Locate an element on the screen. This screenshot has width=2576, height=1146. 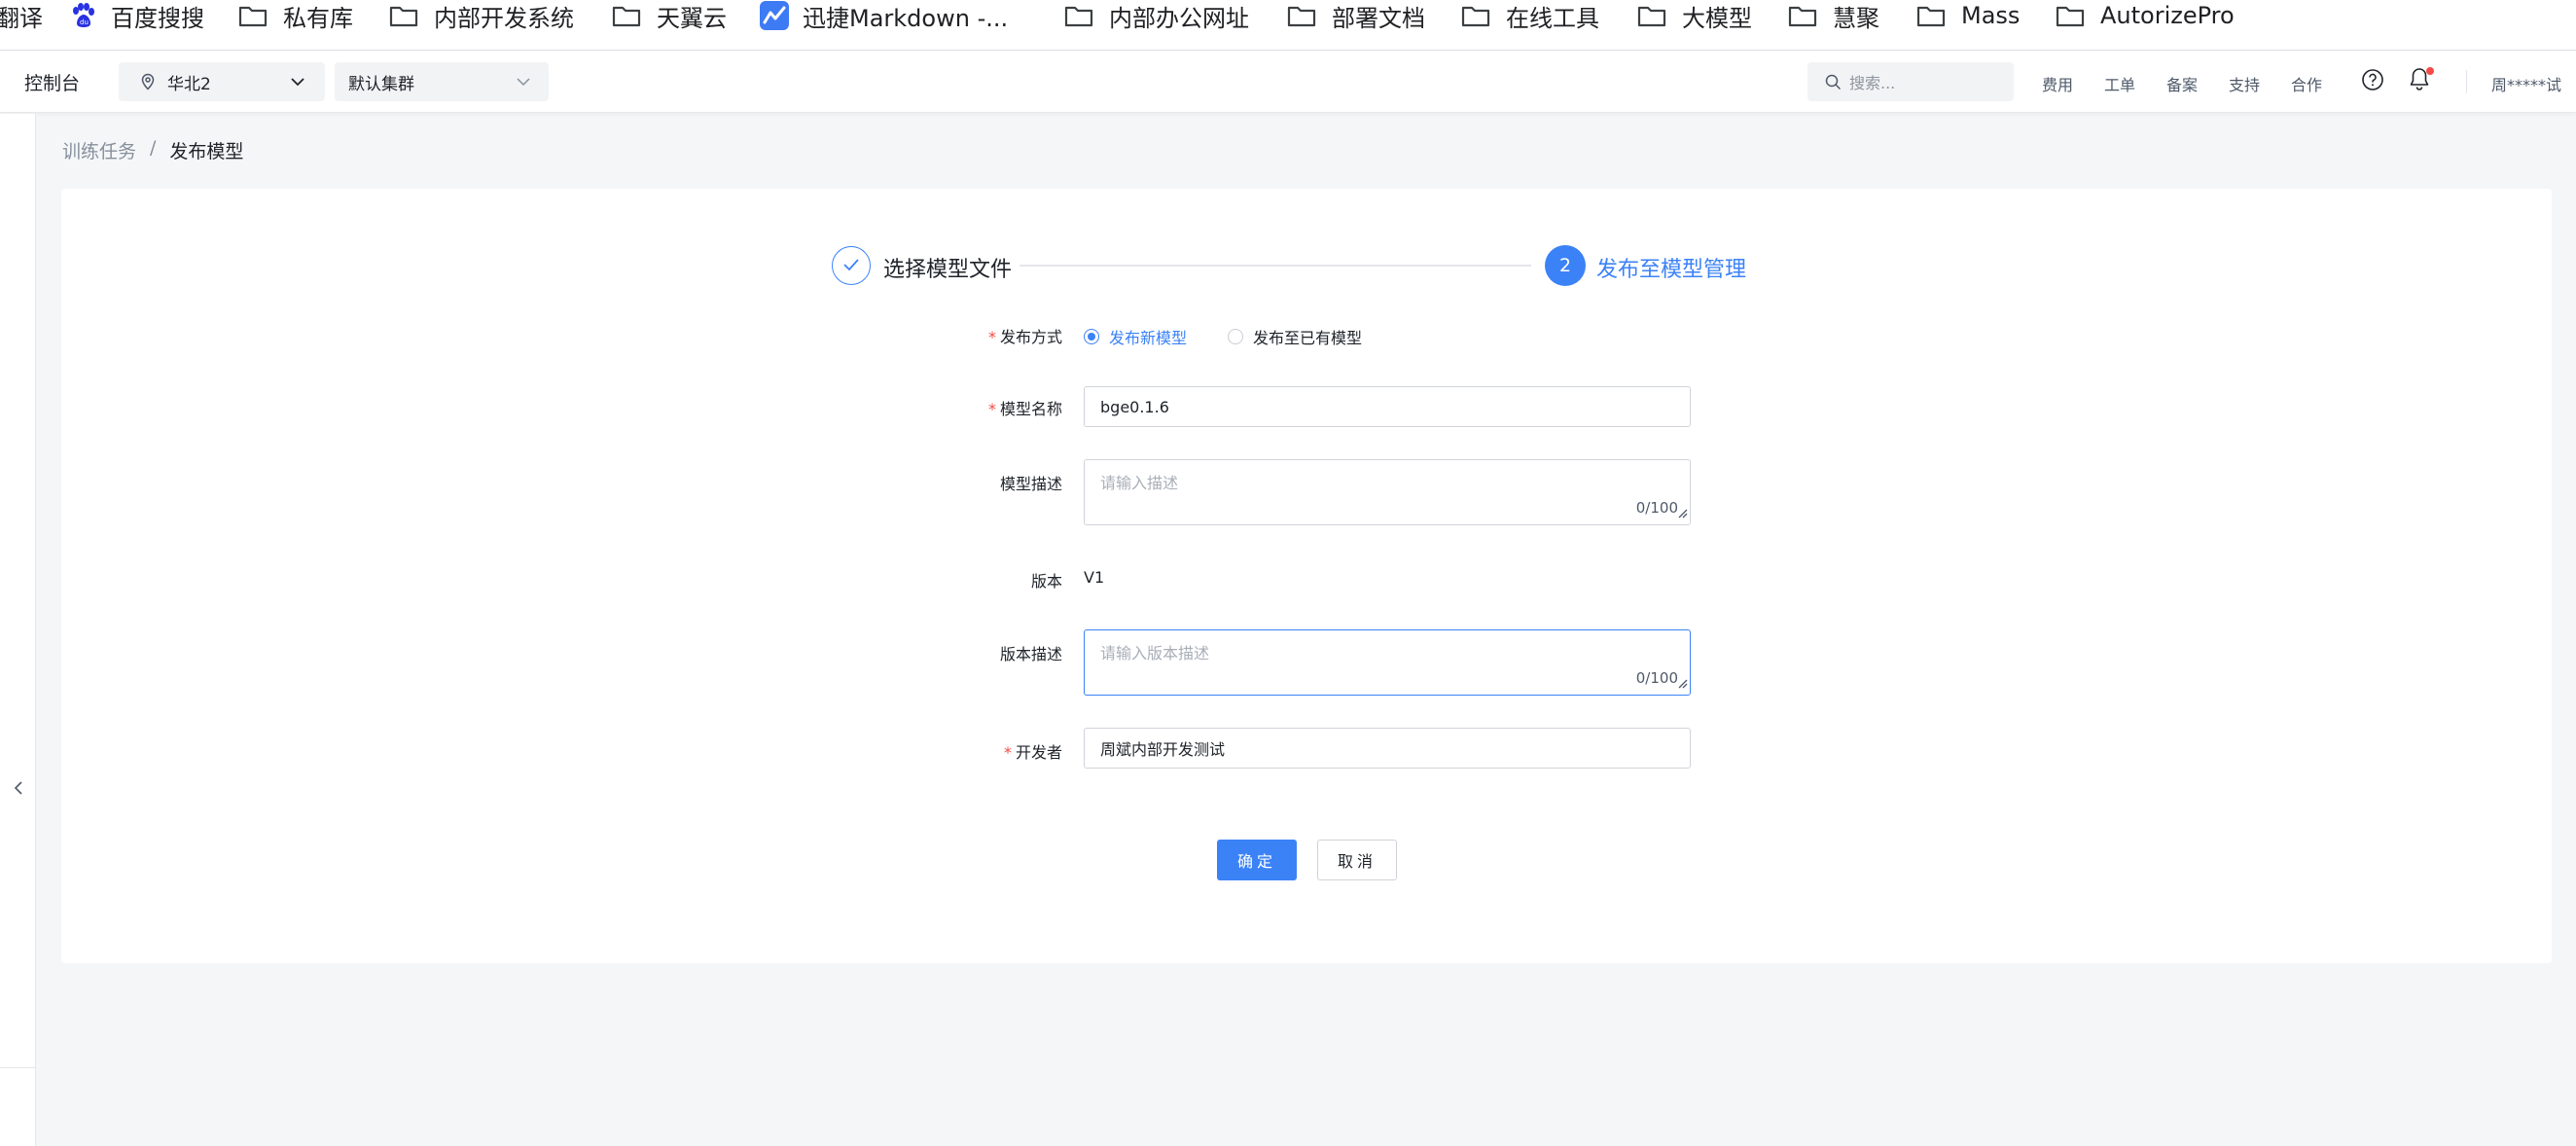
version-label: 版本 is located at coordinates (1046, 581).